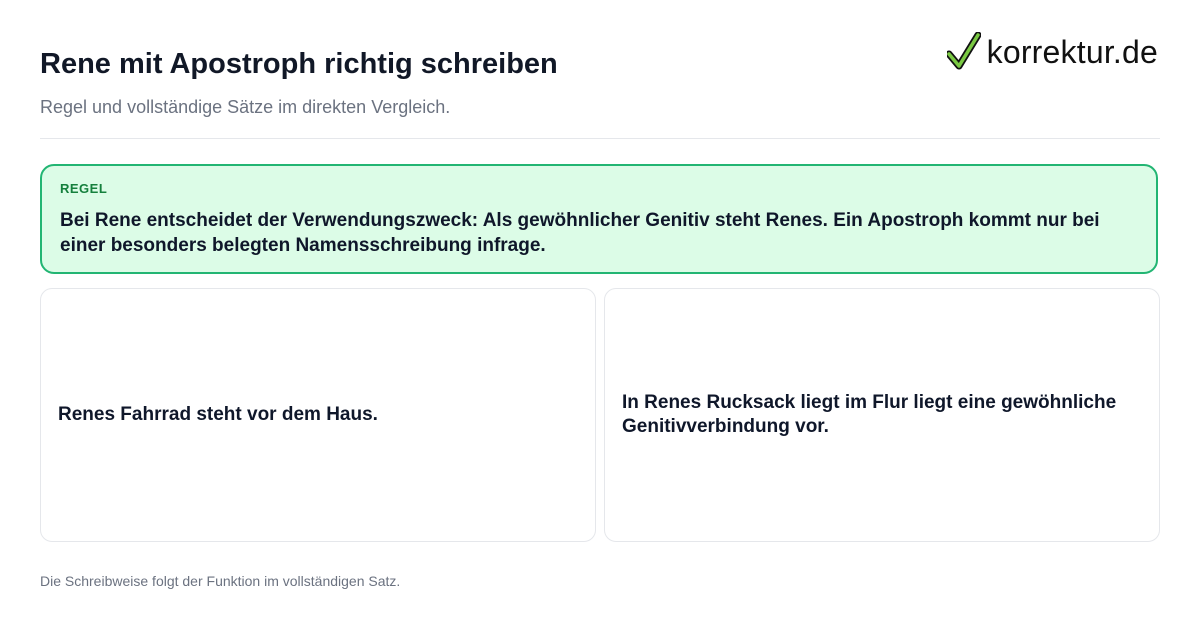 The width and height of the screenshot is (1200, 630). Describe the element at coordinates (84, 188) in the screenshot. I see `rule-label: REGEL` at that location.